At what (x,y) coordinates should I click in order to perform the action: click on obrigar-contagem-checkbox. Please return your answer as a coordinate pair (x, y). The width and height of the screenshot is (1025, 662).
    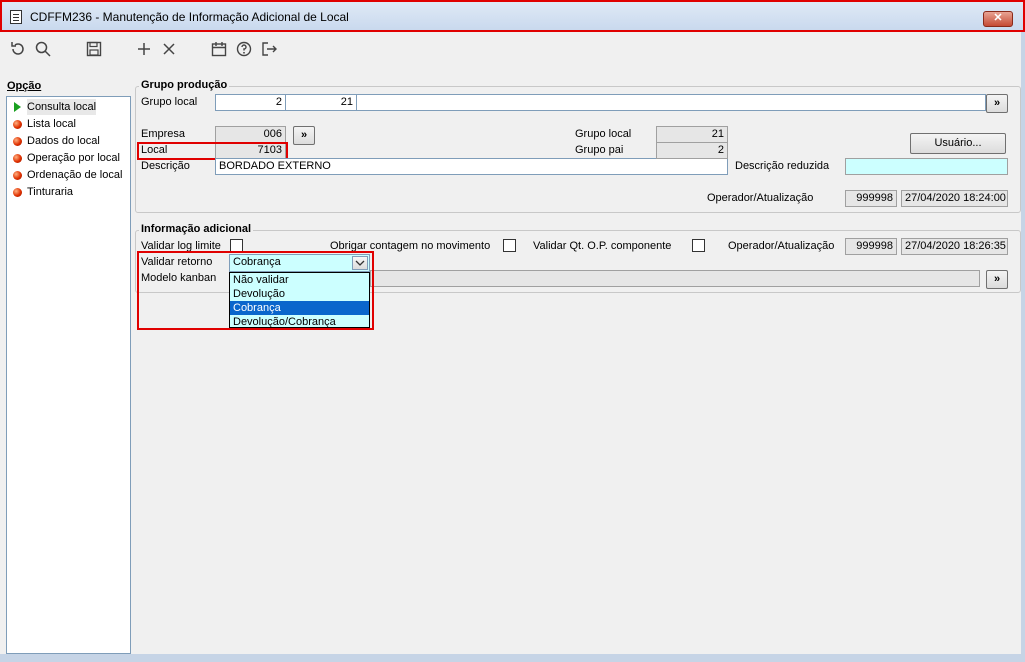
    Looking at the image, I should click on (509, 245).